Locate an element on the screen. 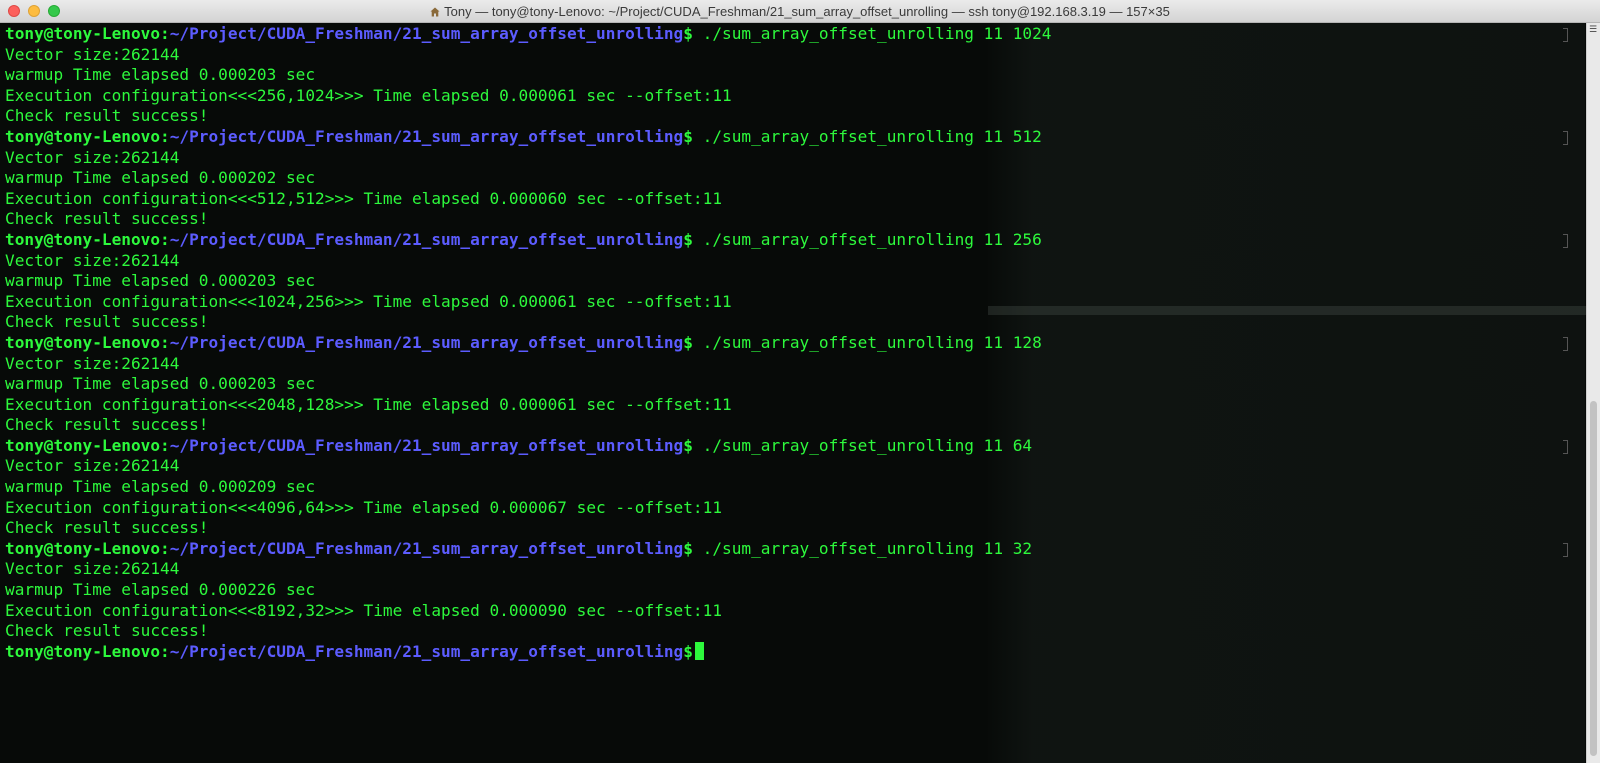 The image size is (1600, 763). scrollbar: ☰ is located at coordinates (1593, 393).